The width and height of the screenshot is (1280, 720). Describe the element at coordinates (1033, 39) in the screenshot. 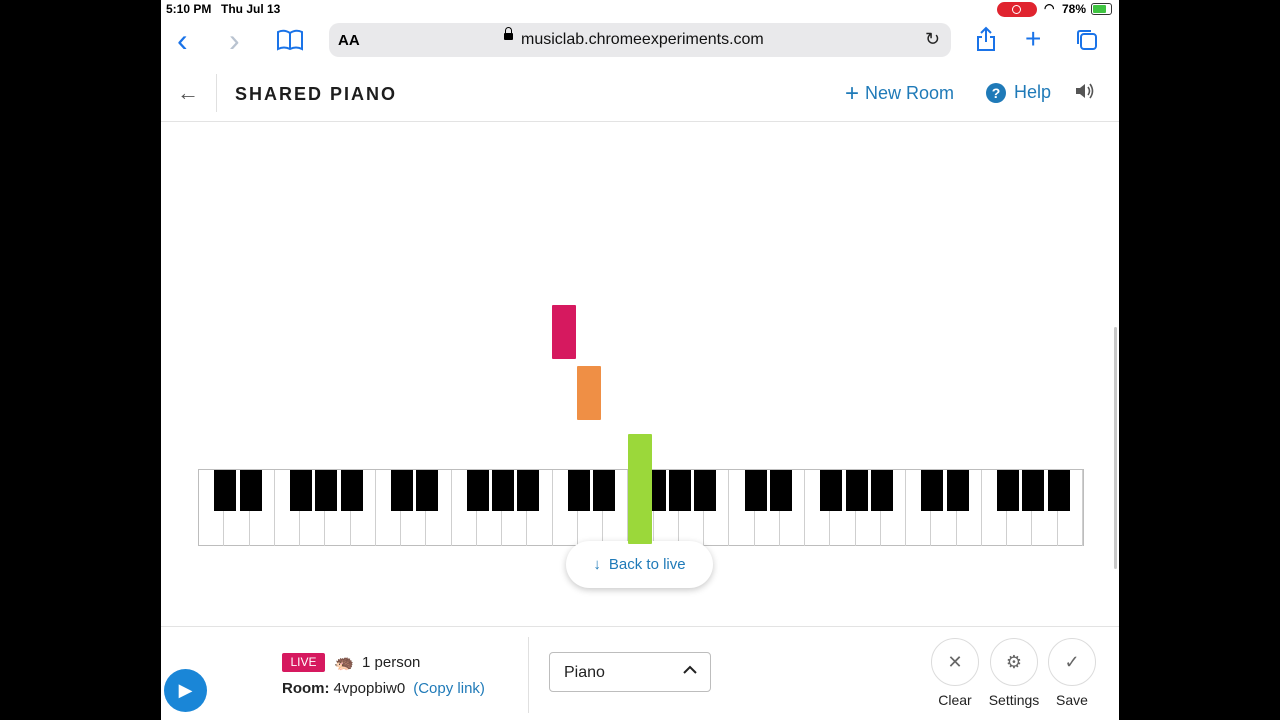

I see `new-tab-icon: +` at that location.